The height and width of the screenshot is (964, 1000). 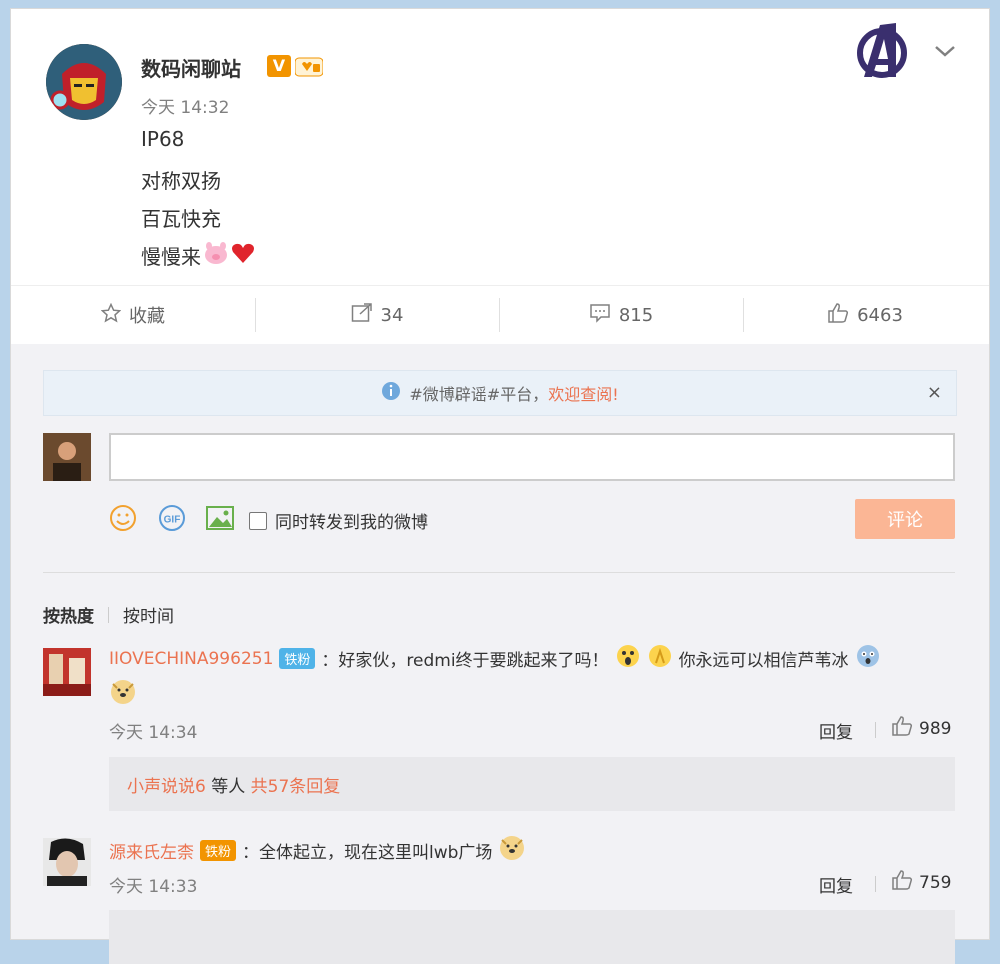 I want to click on heart-emoji-icon, so click(x=243, y=255).